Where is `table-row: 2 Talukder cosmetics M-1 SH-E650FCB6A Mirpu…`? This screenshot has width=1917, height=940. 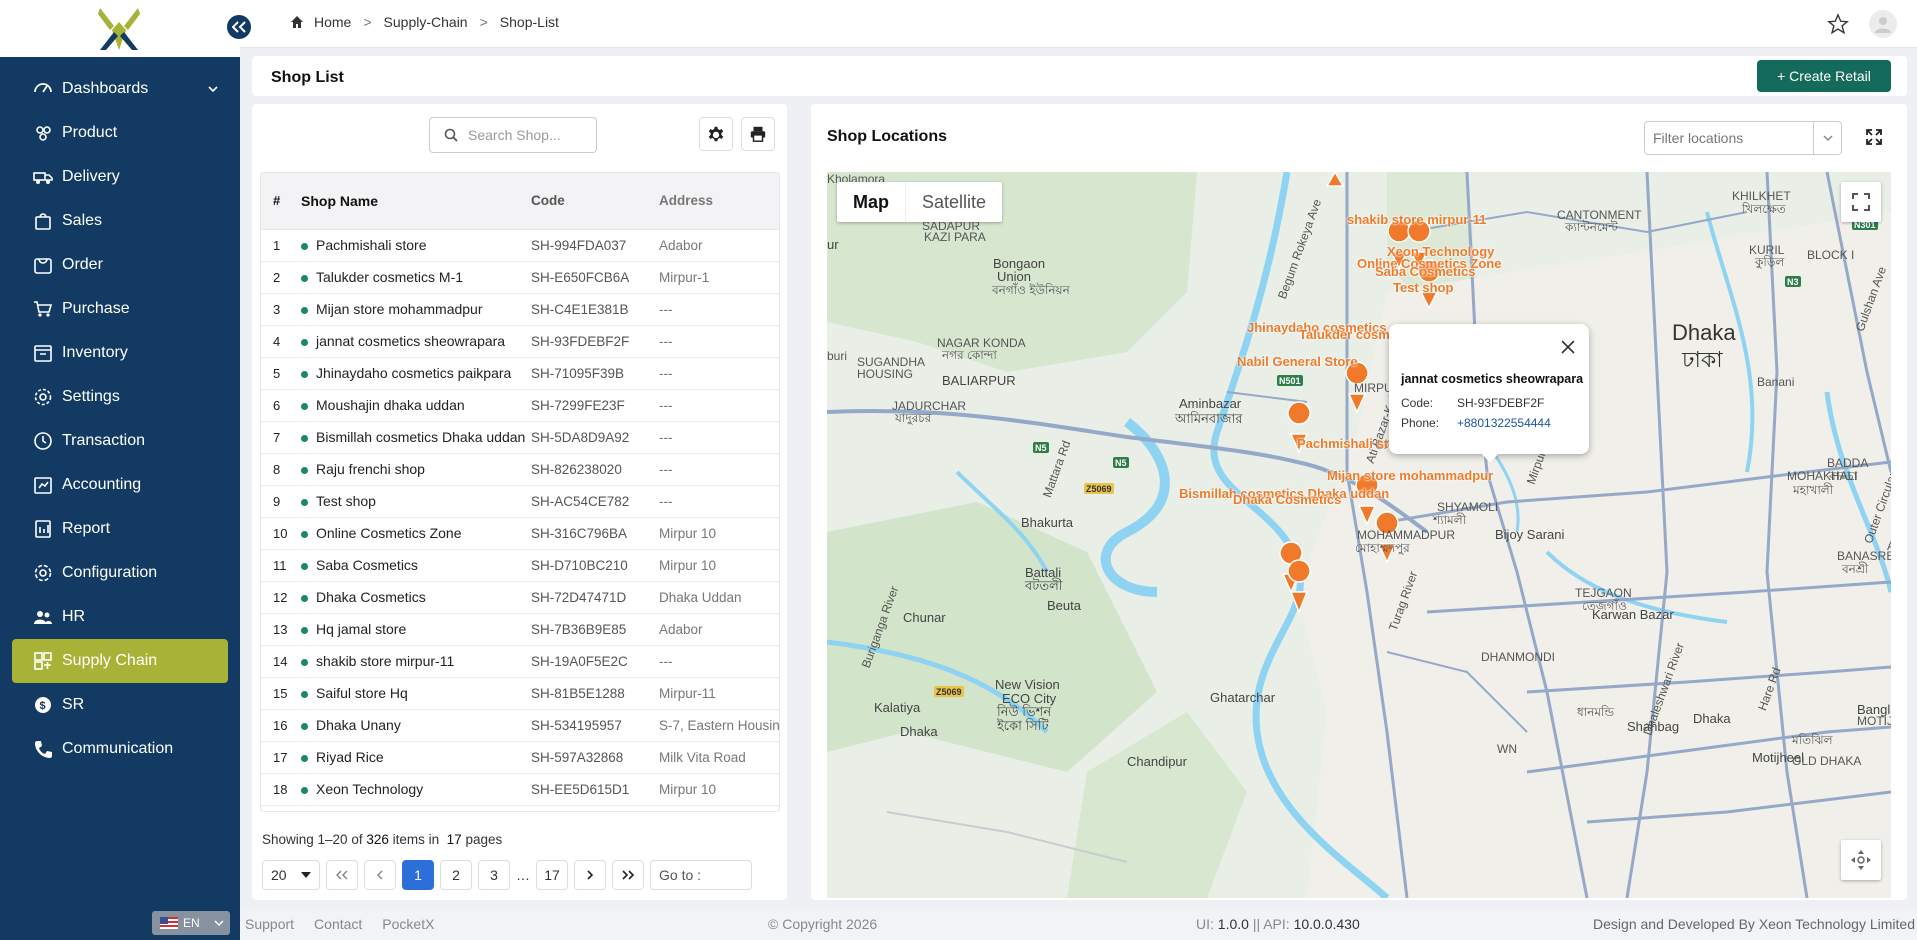 table-row: 2 Talukder cosmetics M-1 SH-E650FCB6A Mirpu… is located at coordinates (520, 277).